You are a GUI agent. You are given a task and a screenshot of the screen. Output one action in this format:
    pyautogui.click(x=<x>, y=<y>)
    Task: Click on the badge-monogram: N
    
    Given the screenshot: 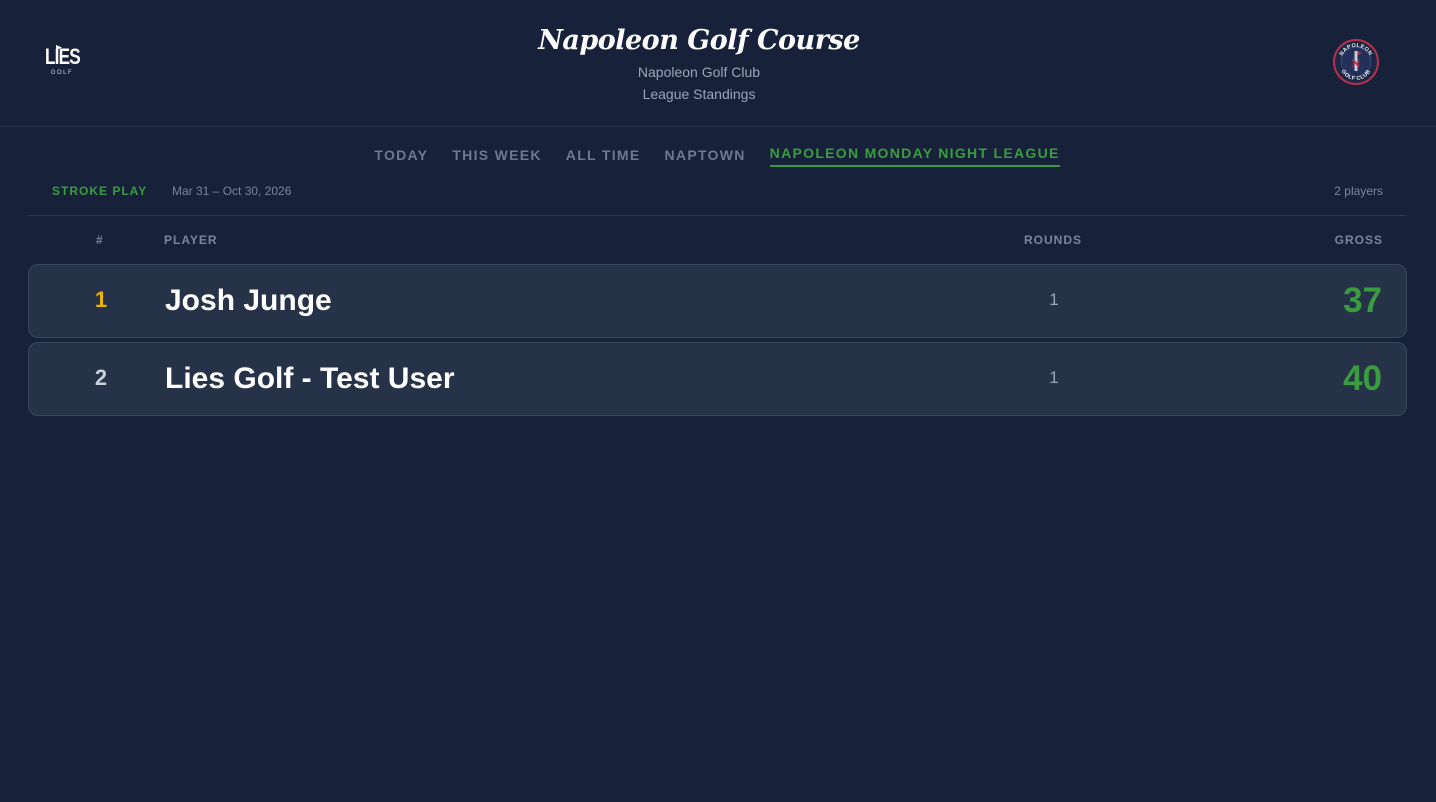 What is the action you would take?
    pyautogui.click(x=1355, y=64)
    